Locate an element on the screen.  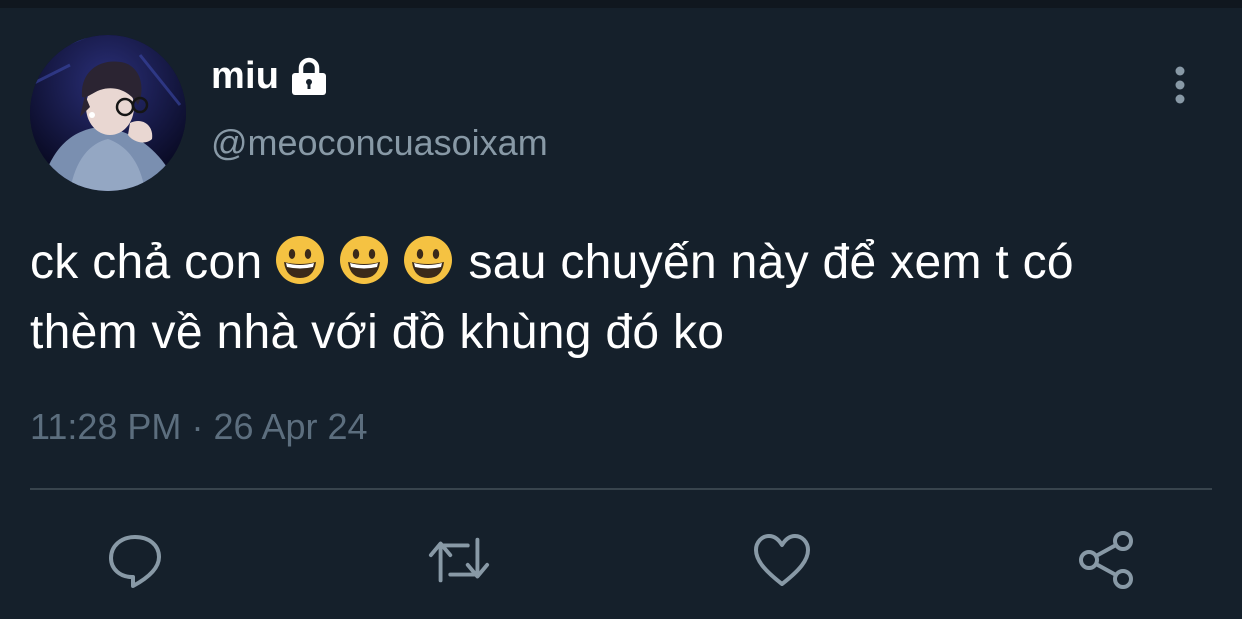
tweet-time: 11:28 PM is located at coordinates (106, 426).